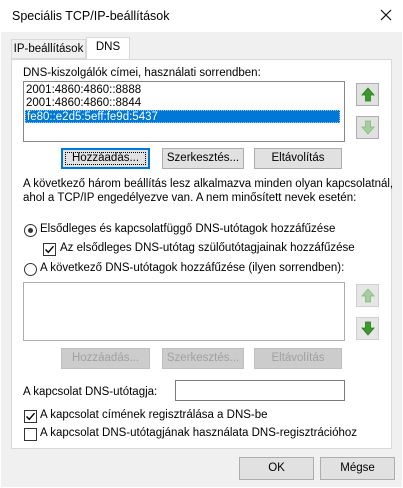 The image size is (403, 488). What do you see at coordinates (91, 16) in the screenshot?
I see `window-title: Speciális TCP/IP-beállítások` at bounding box center [91, 16].